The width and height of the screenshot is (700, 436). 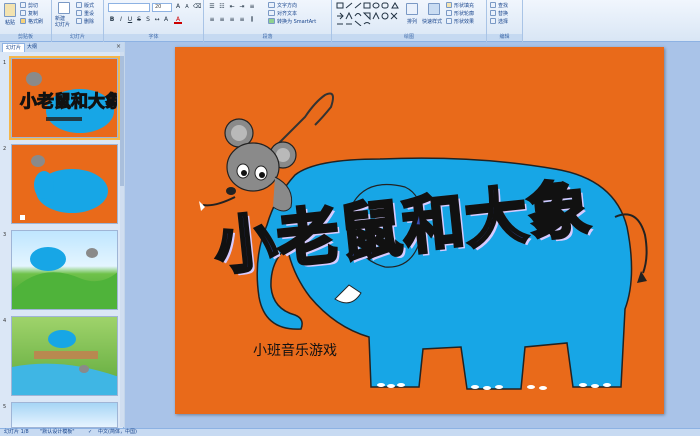 I want to click on increase-indent-icon: ⇥, so click(x=242, y=7).